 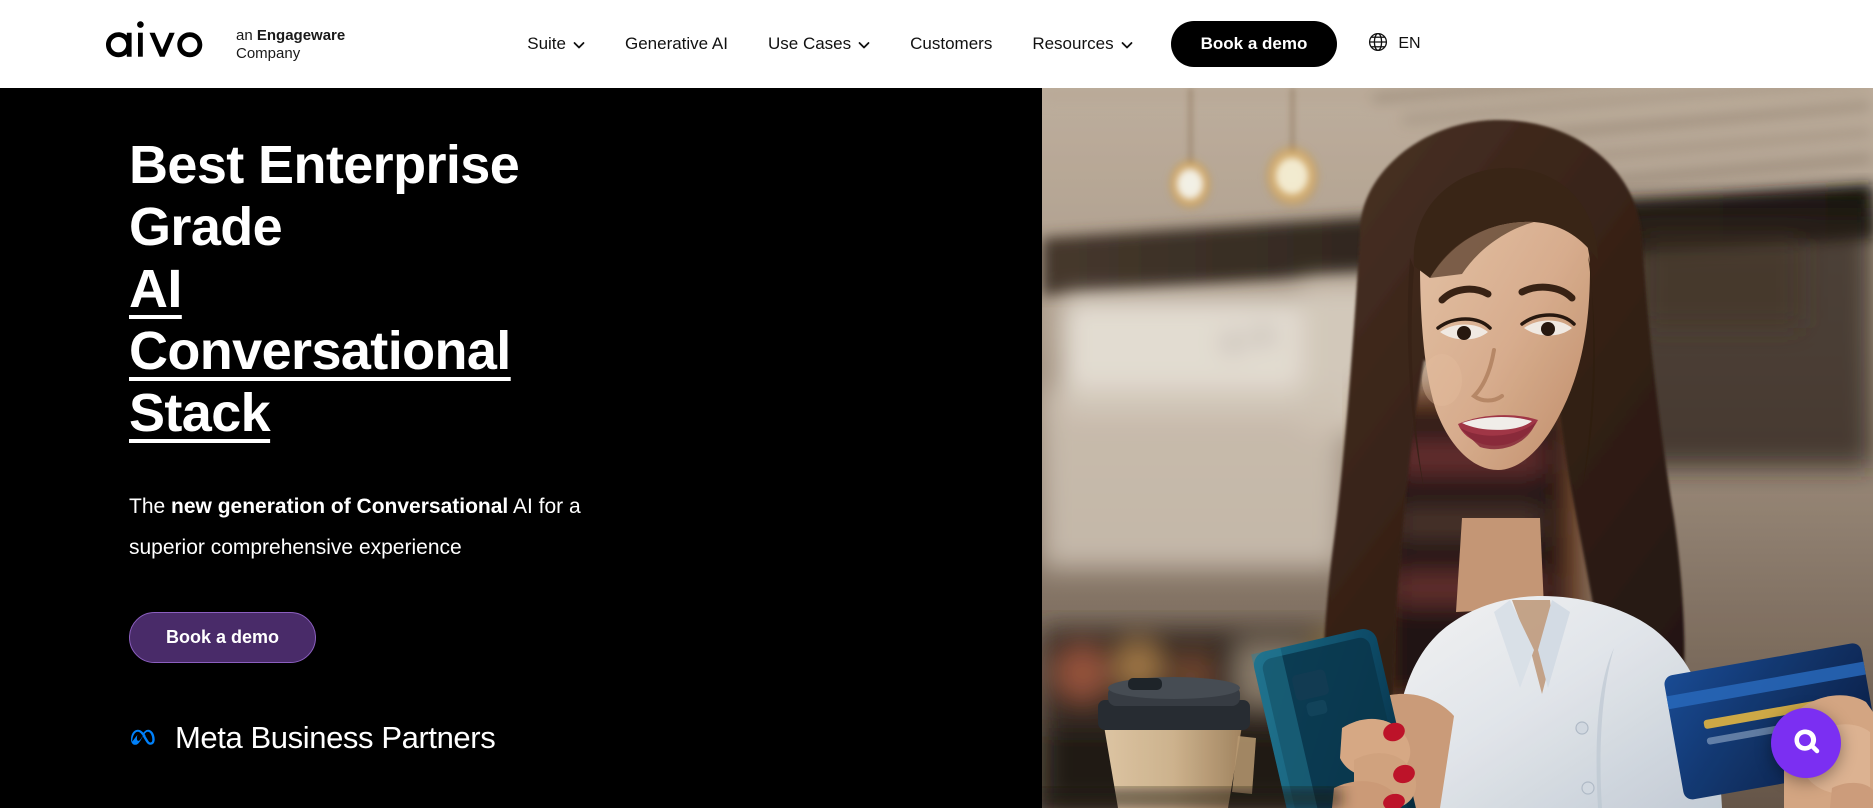 What do you see at coordinates (320, 351) in the screenshot?
I see `headline-line-4: Conversational` at bounding box center [320, 351].